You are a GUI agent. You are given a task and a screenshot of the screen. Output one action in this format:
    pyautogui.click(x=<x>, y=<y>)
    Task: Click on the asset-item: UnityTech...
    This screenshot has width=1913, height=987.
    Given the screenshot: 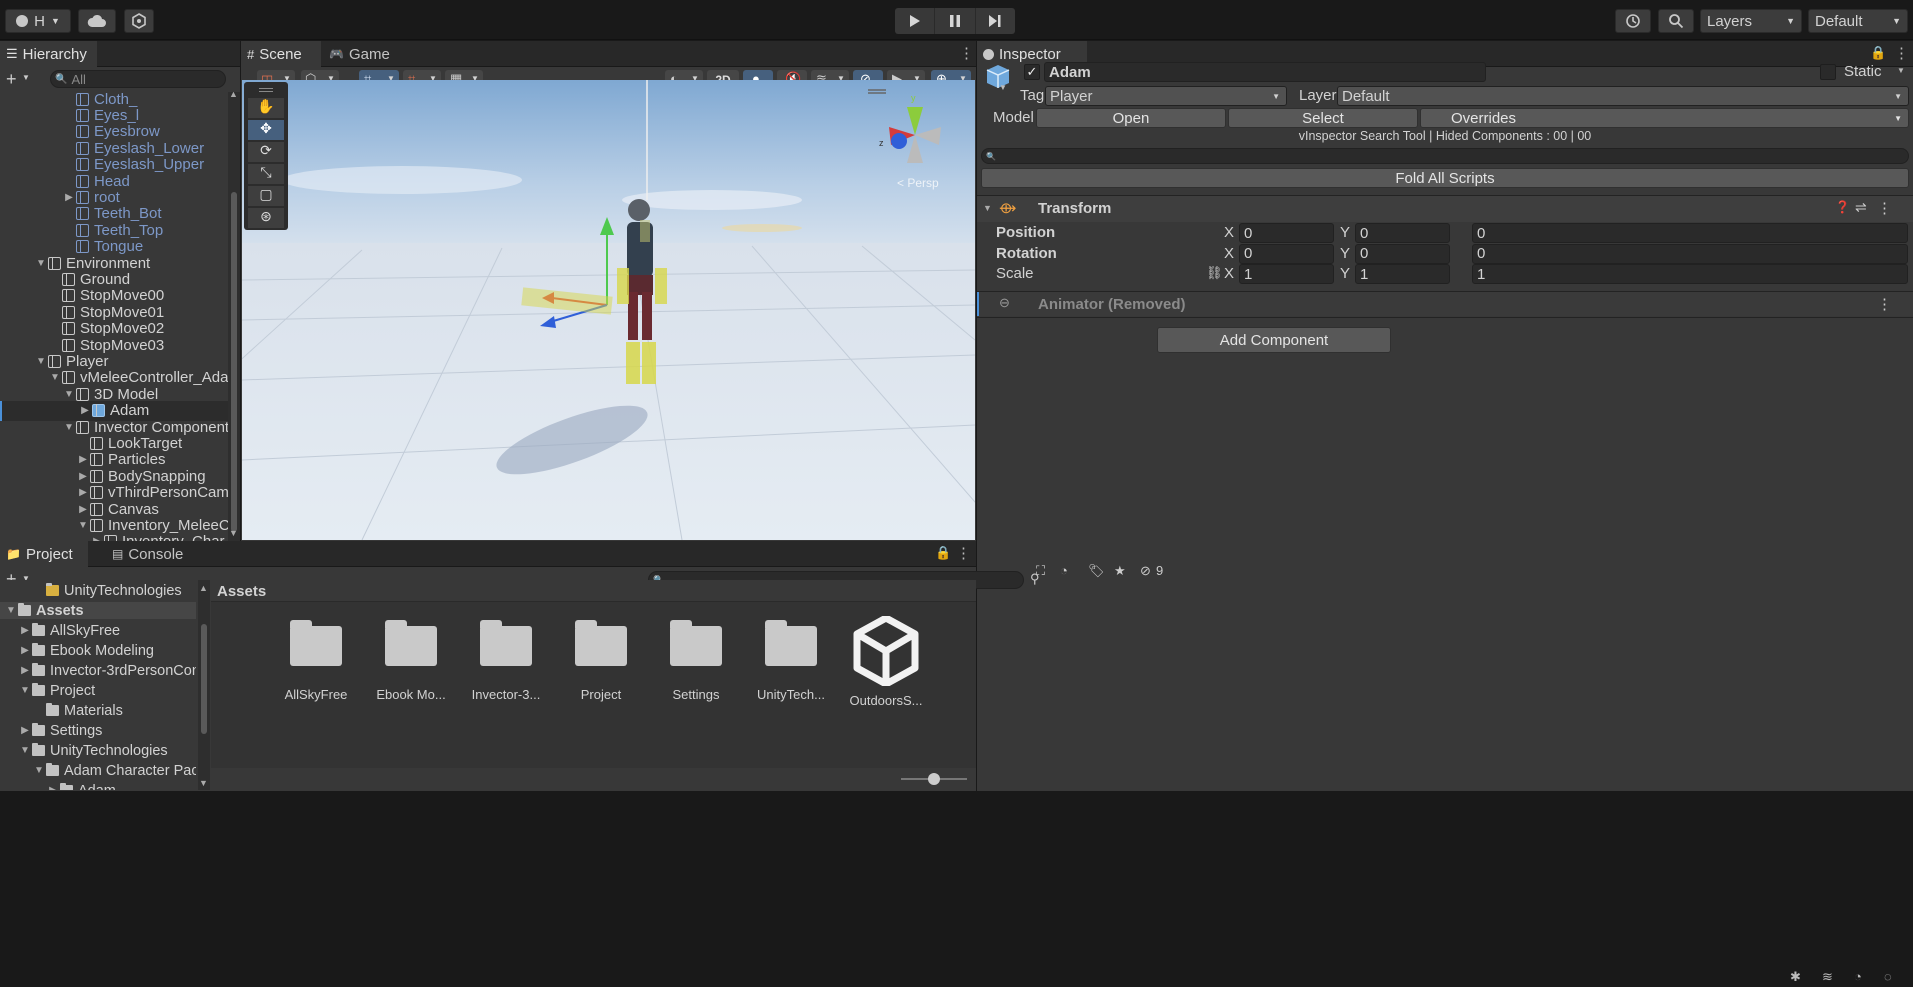 What is the action you would take?
    pyautogui.click(x=791, y=661)
    